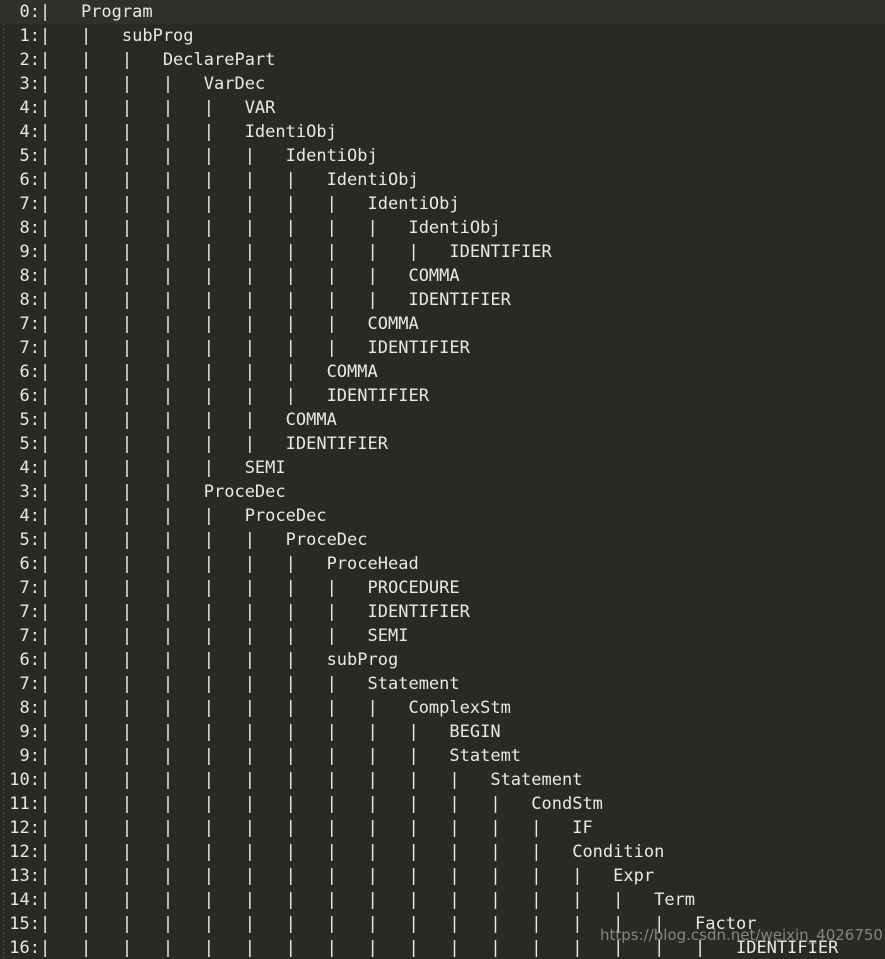 The width and height of the screenshot is (885, 959). What do you see at coordinates (442, 228) in the screenshot?
I see `tree-line: 8:| | | | | | | | | IdentiObj` at bounding box center [442, 228].